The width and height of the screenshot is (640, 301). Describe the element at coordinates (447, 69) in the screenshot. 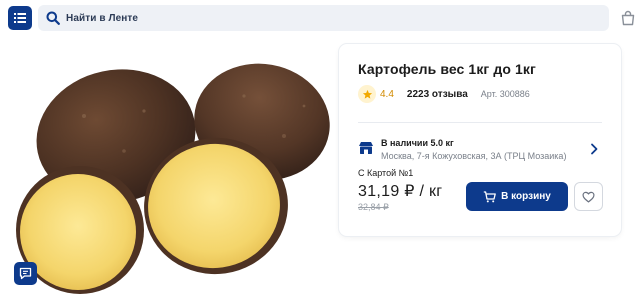

I see `product-title: Картофель вес 1кг до 1кг` at that location.